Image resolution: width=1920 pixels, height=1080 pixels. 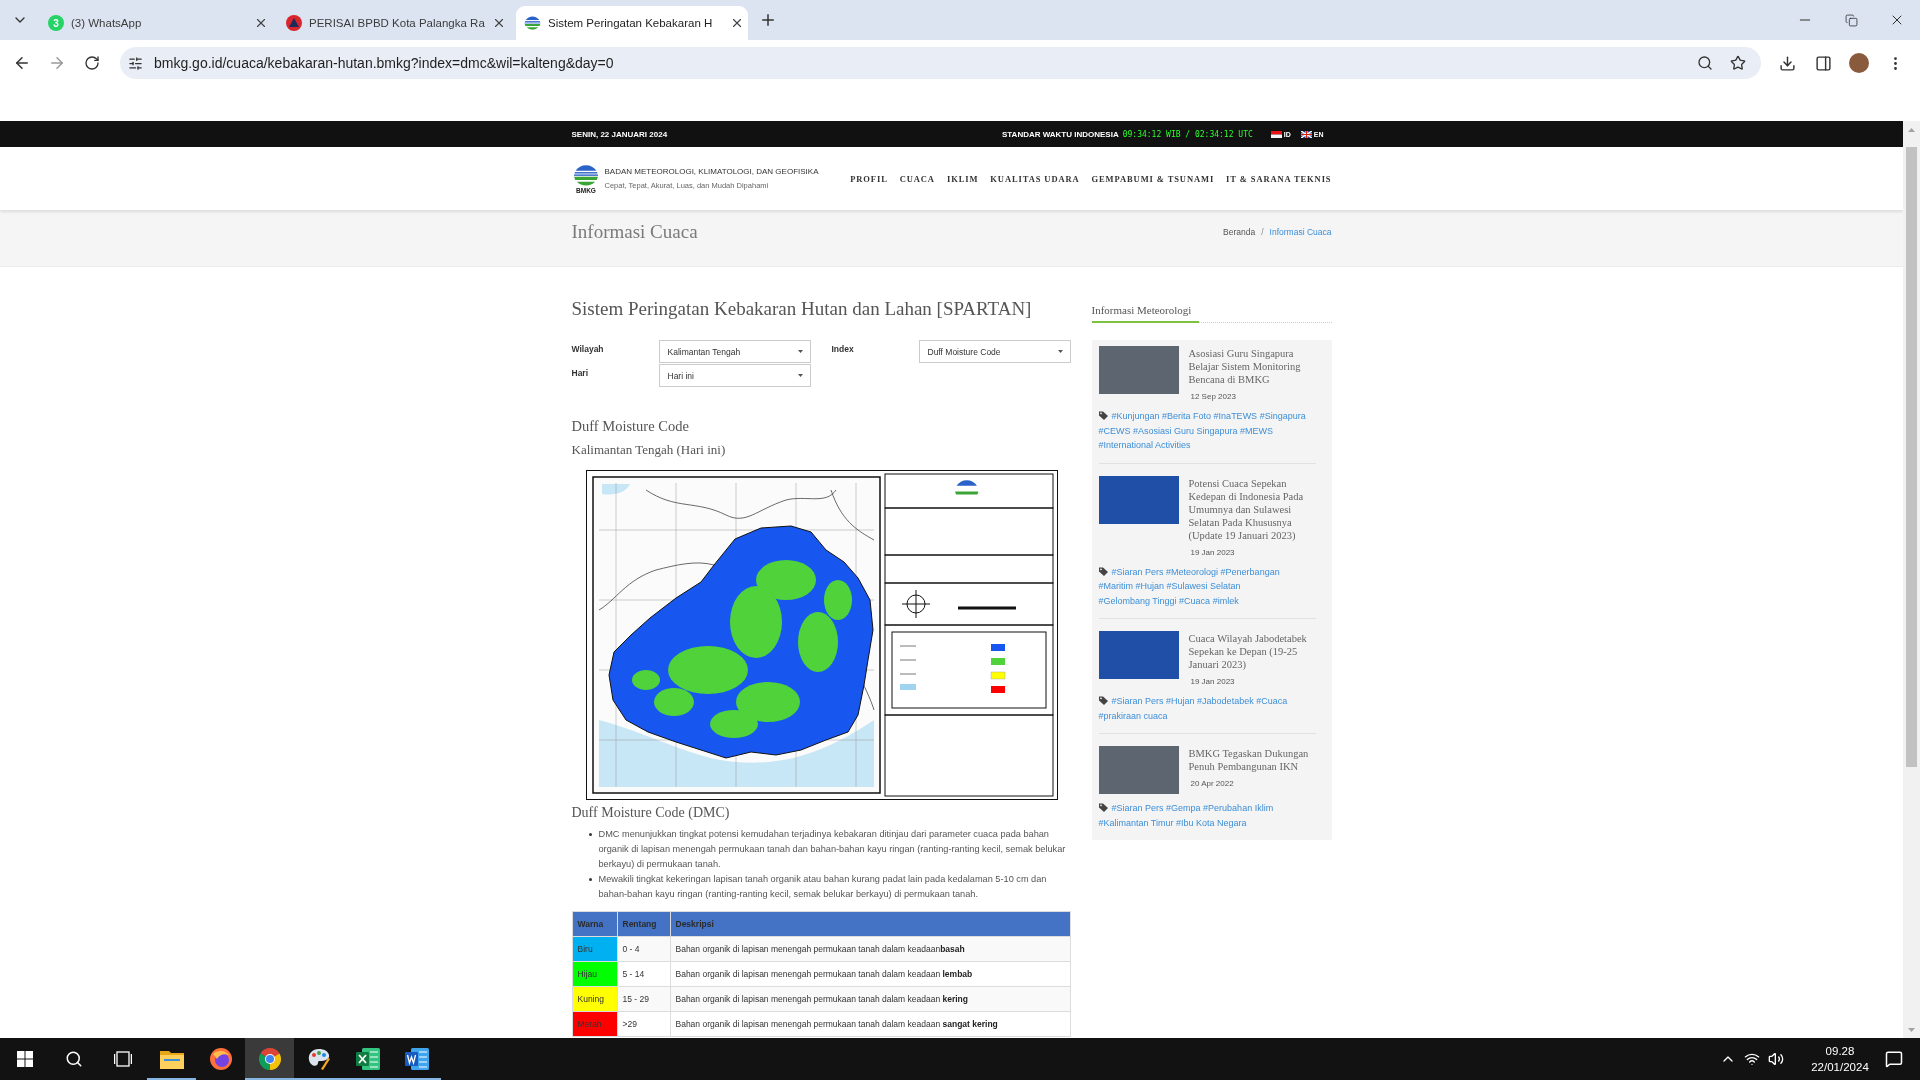 I want to click on date-text: SENIN, 22 JANUARI 2024, so click(x=619, y=134).